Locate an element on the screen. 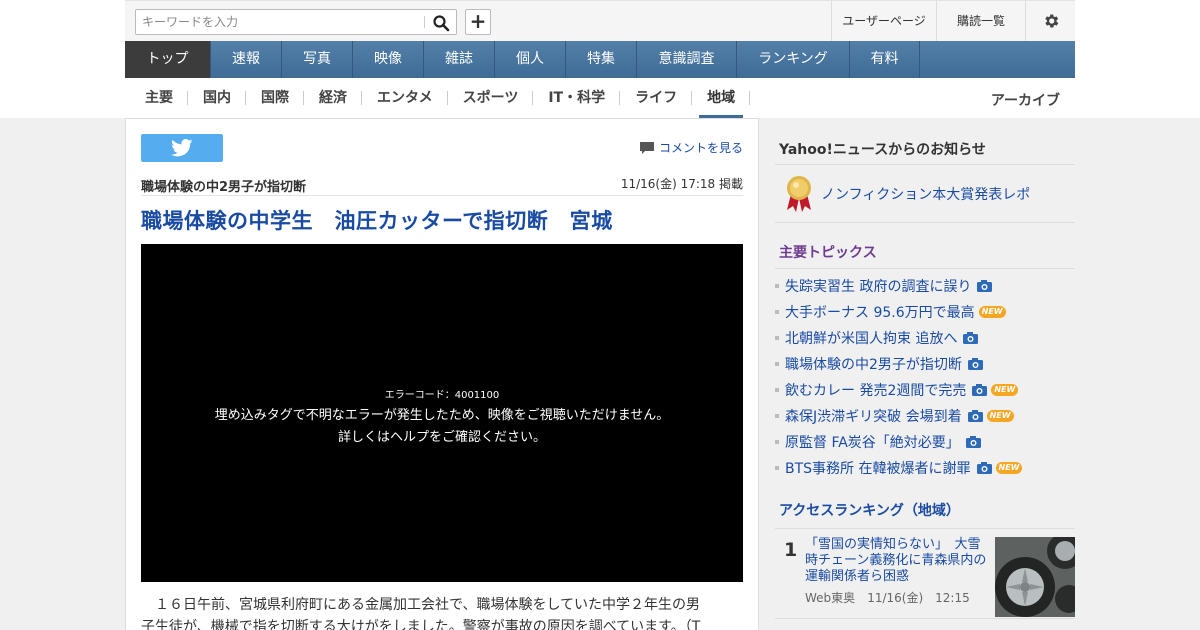  subnav-it-science: IT・科学 is located at coordinates (577, 98).